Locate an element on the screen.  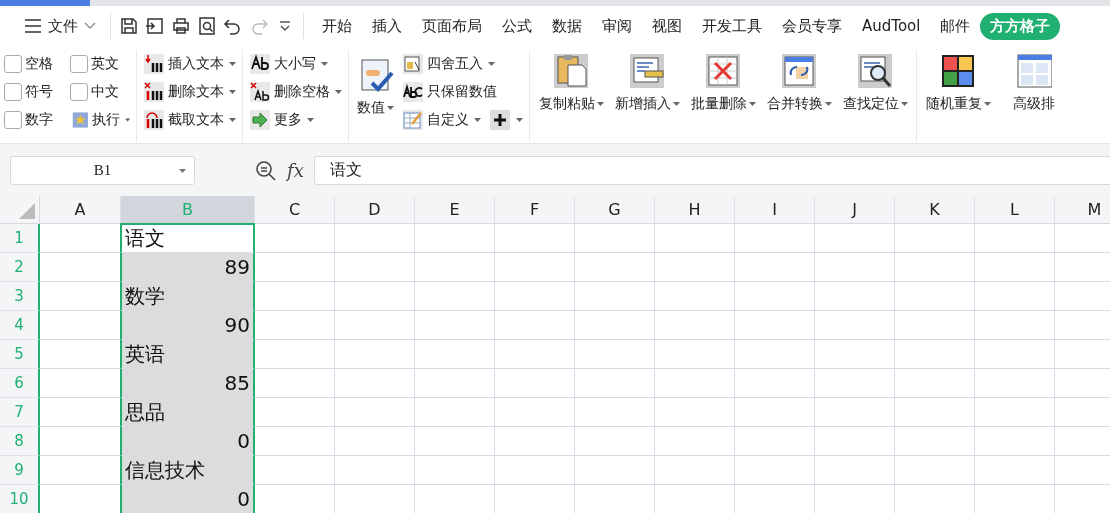
file-menu: 文件 is located at coordinates (60, 26).